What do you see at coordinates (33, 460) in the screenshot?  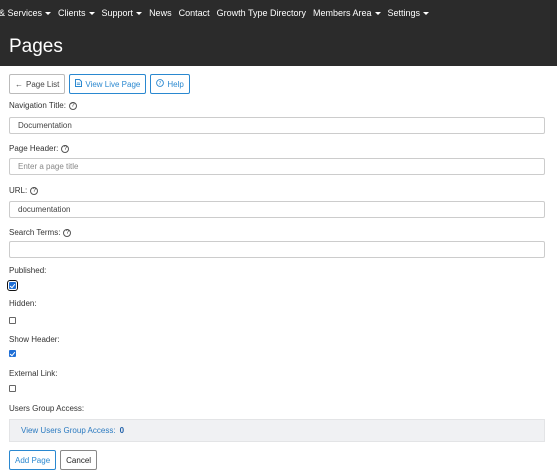 I see `add-page-button: Add Page` at bounding box center [33, 460].